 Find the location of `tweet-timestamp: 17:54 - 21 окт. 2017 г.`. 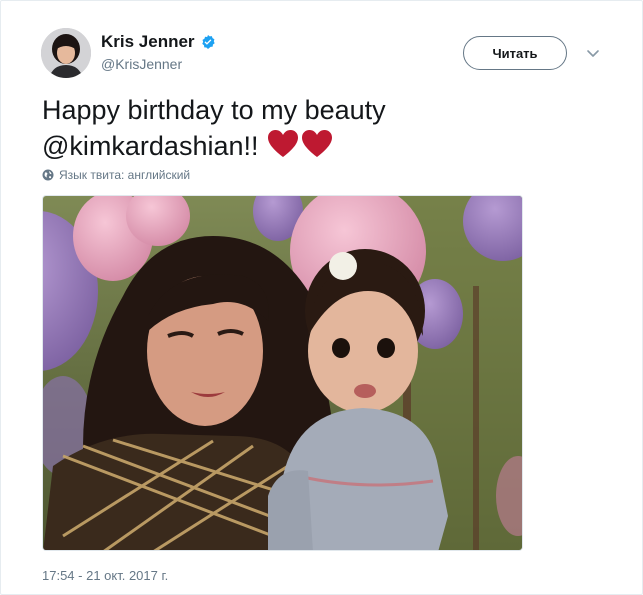

tweet-timestamp: 17:54 - 21 окт. 2017 г. is located at coordinates (105, 575).